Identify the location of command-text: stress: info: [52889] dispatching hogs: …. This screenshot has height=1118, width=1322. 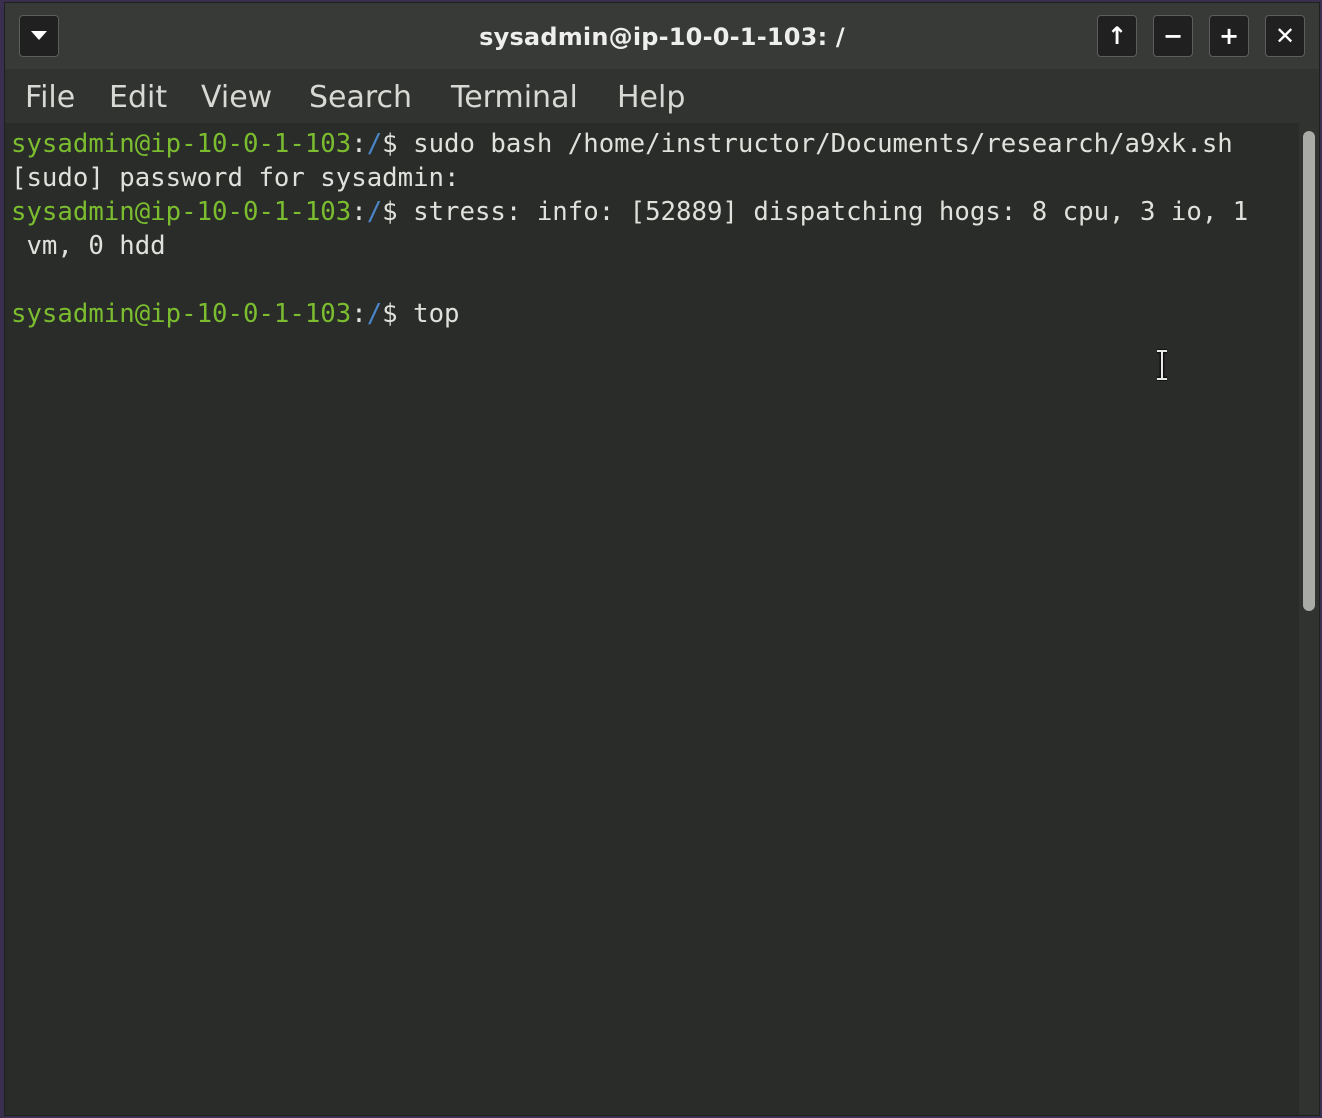
(831, 212).